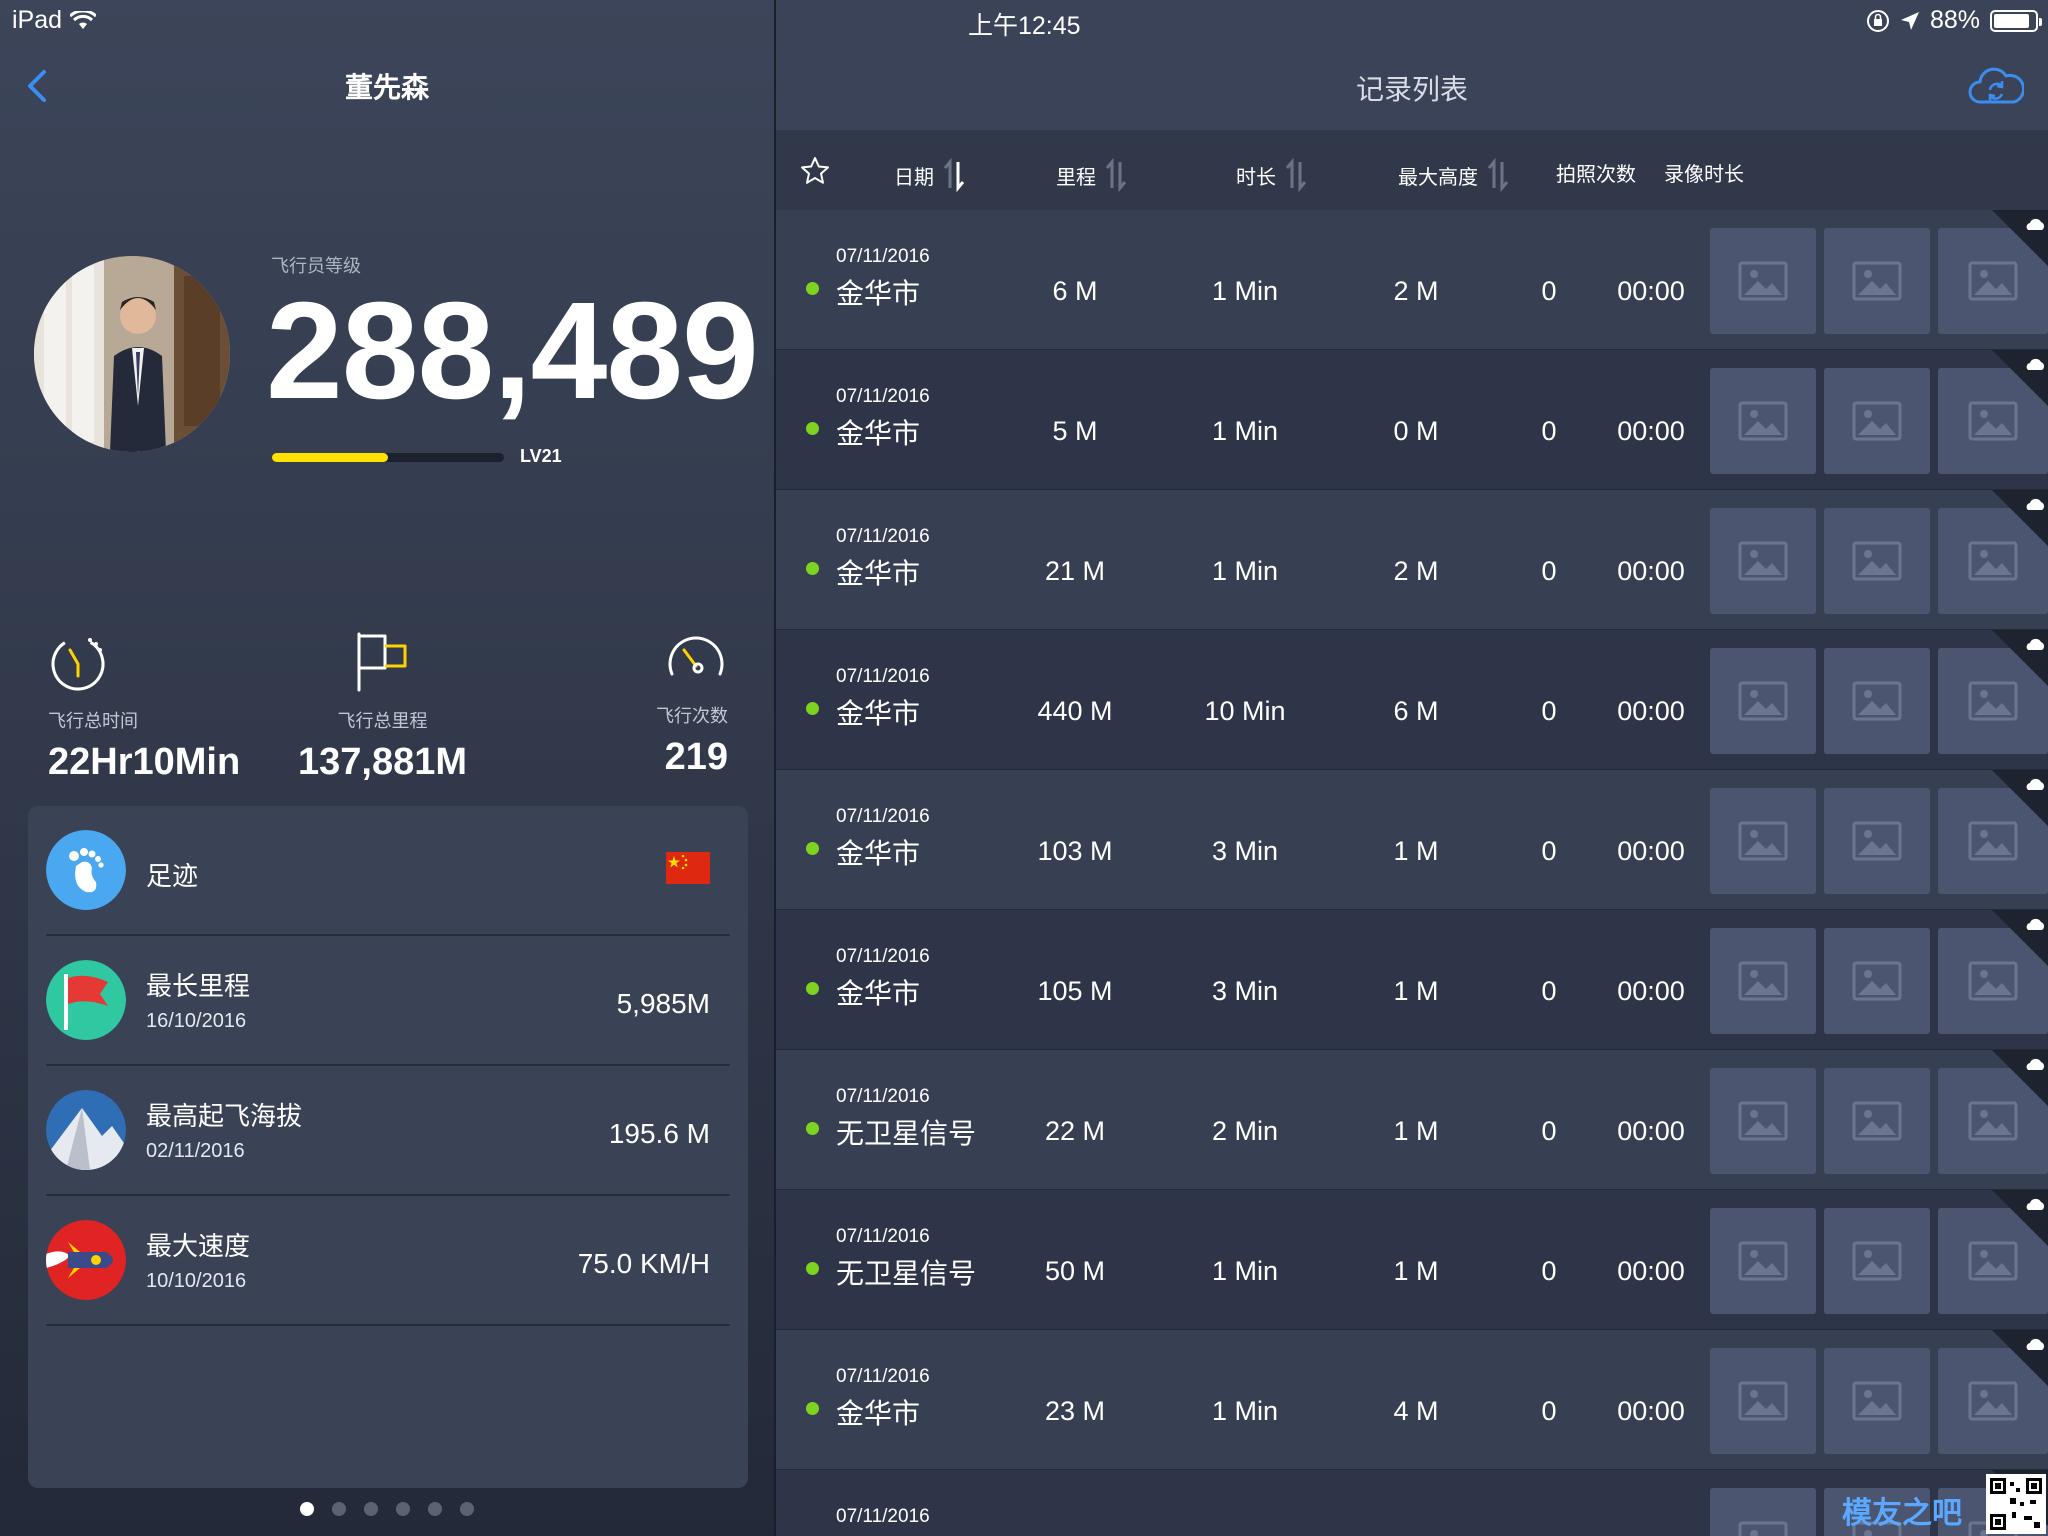  What do you see at coordinates (1076, 177) in the screenshot?
I see `column-distance-label: 里程` at bounding box center [1076, 177].